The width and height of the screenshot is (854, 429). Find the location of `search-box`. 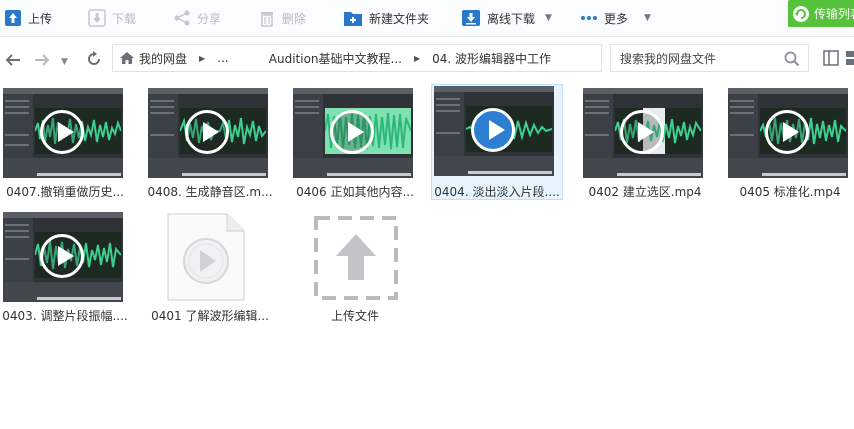

search-box is located at coordinates (709, 58).